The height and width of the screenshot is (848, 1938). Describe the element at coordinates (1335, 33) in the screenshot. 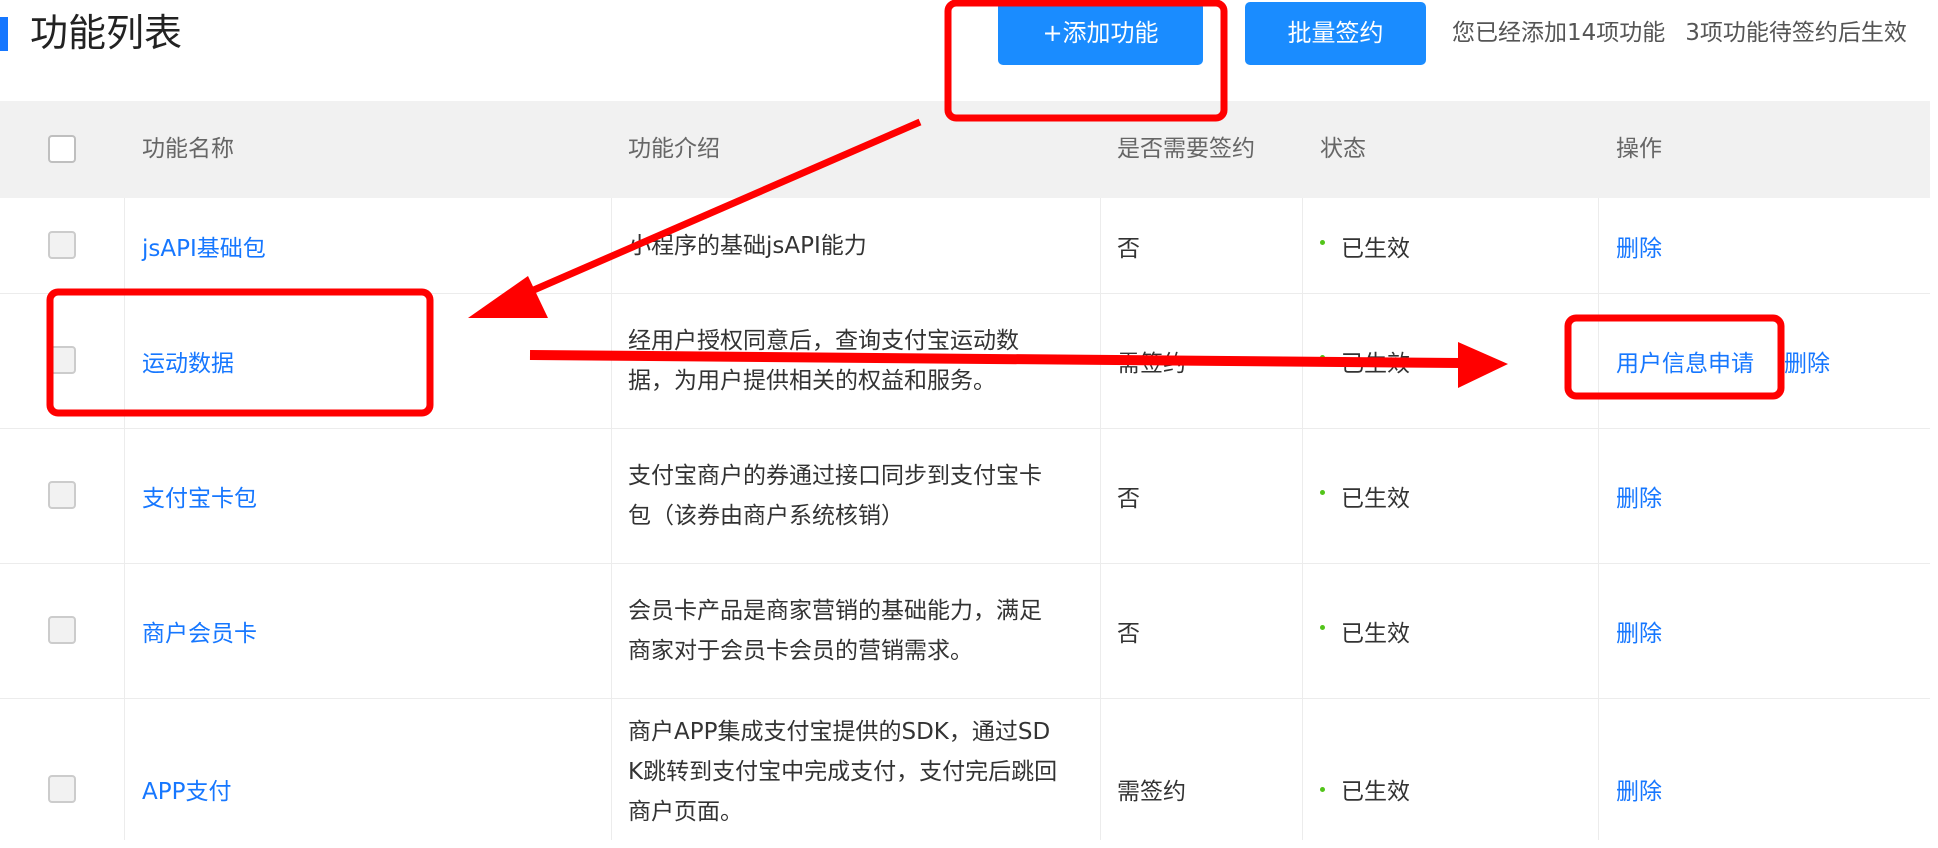

I see `batch-sign-button: 批量签约` at that location.